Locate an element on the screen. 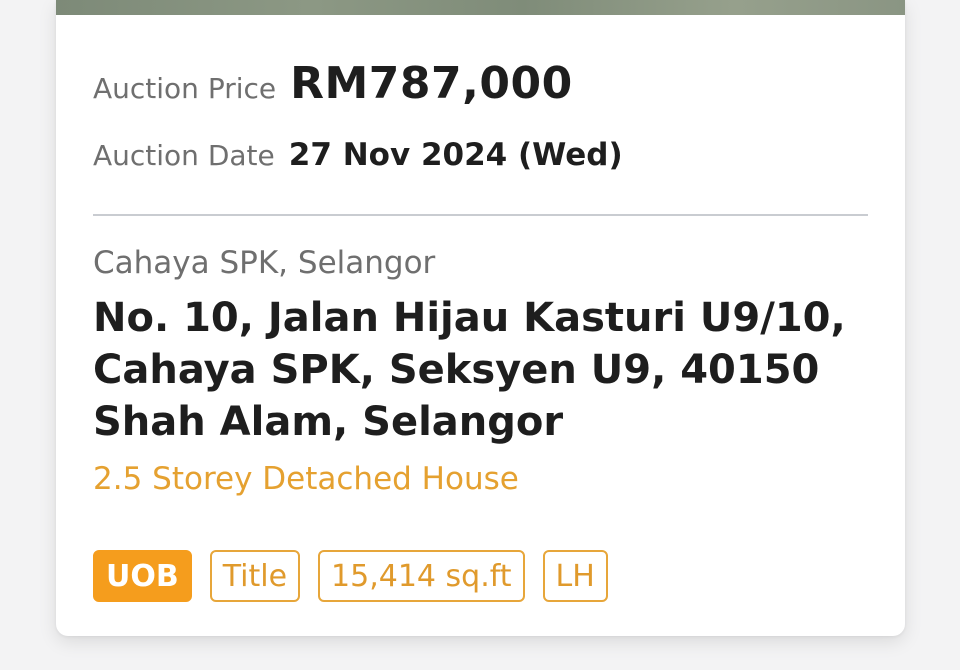 This screenshot has width=960, height=670. size-tag: 15,414 sq.ft is located at coordinates (421, 576).